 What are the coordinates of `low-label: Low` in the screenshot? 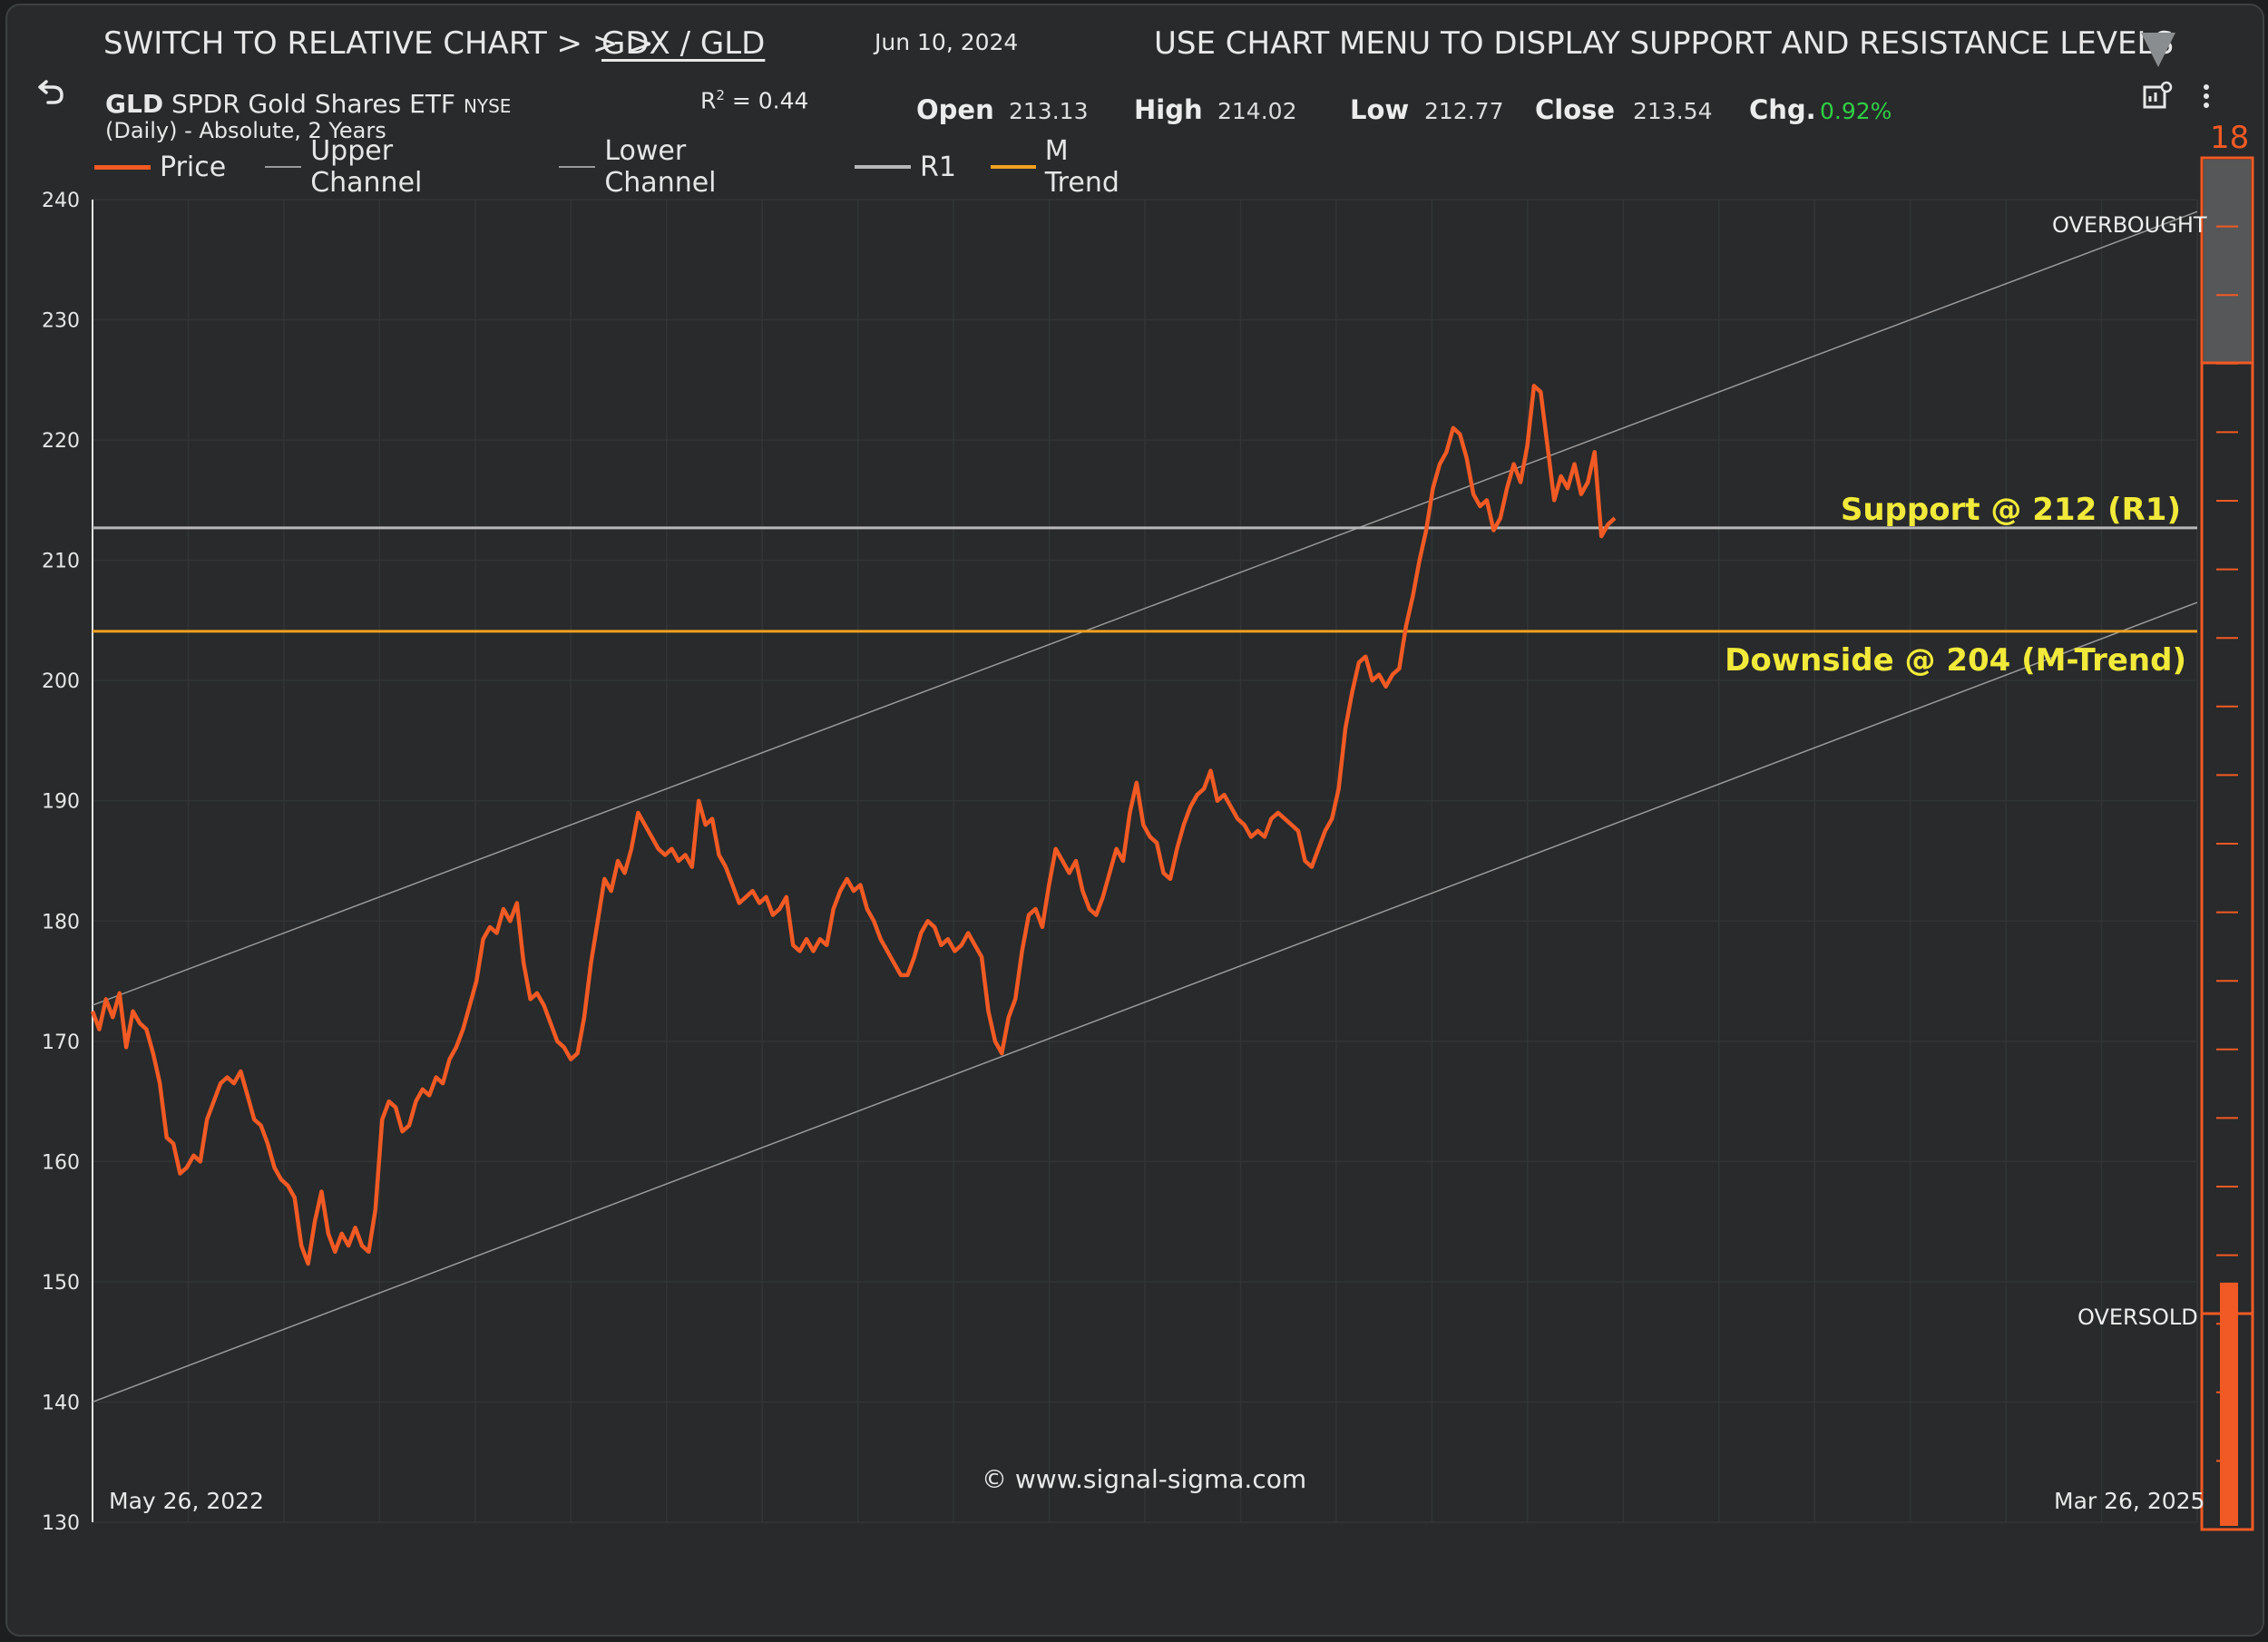 It's located at (1380, 110).